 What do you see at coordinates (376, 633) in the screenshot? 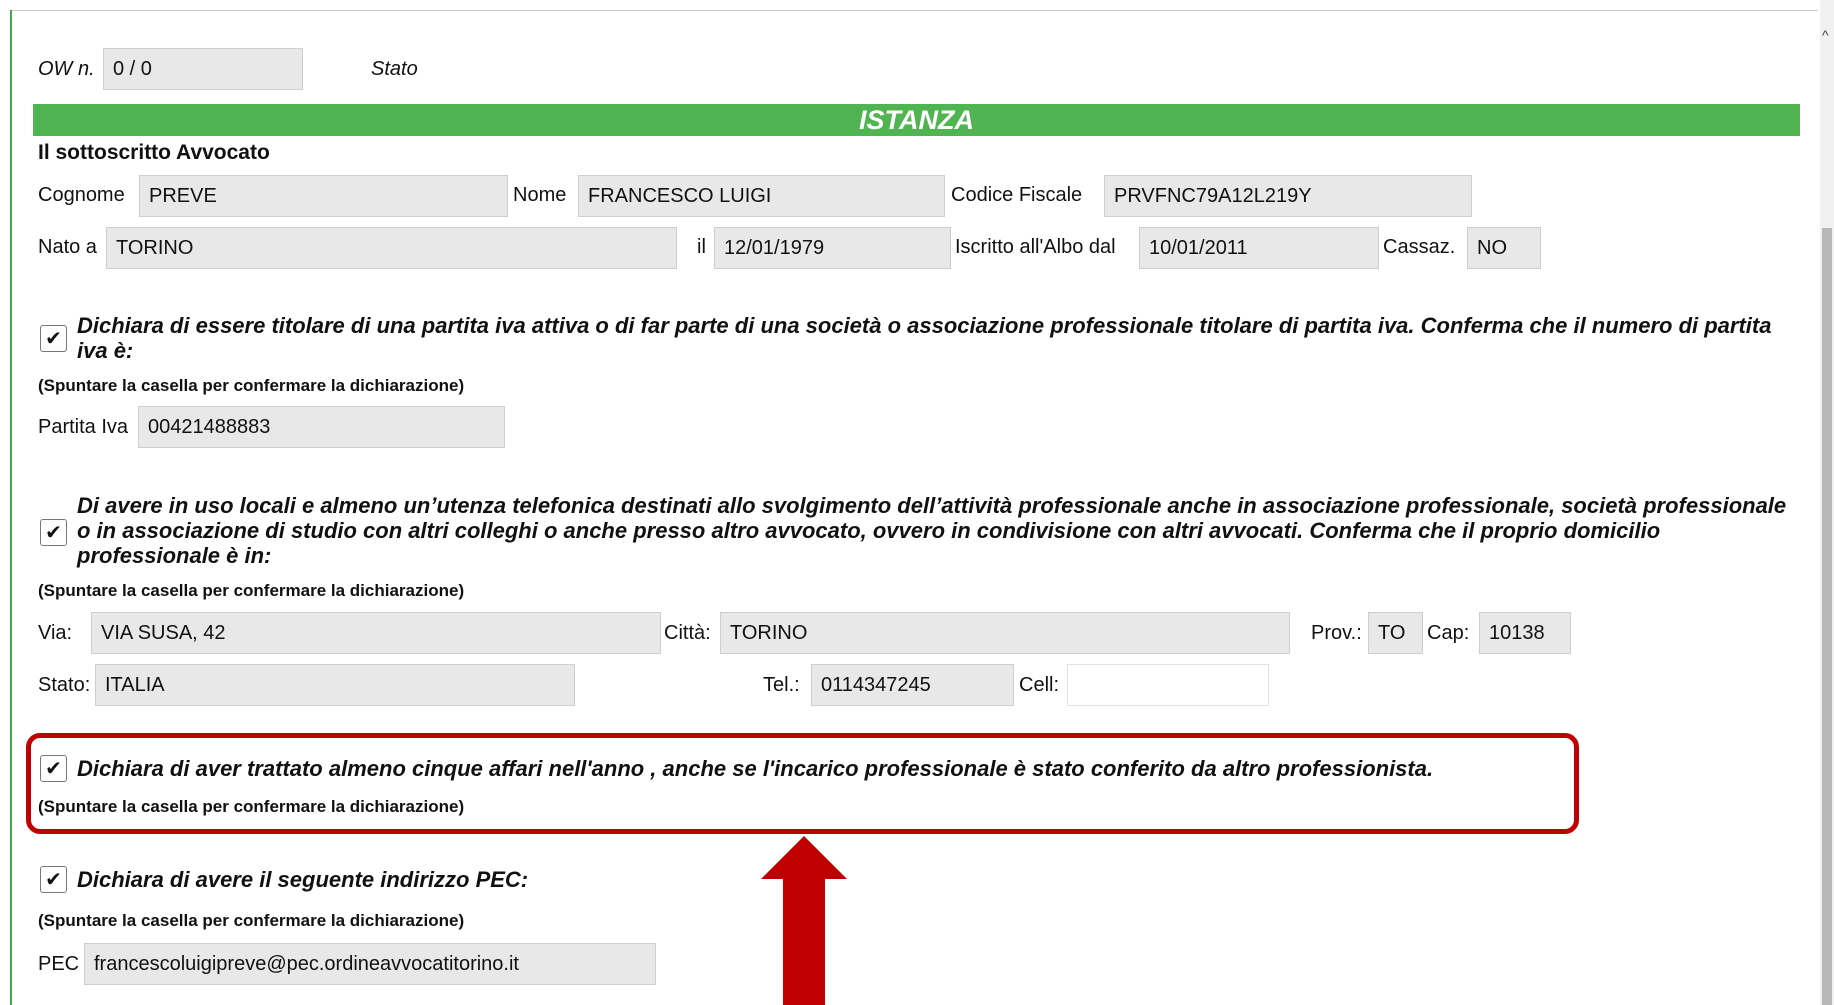
I see `via-field: VIA SUSA, 42` at bounding box center [376, 633].